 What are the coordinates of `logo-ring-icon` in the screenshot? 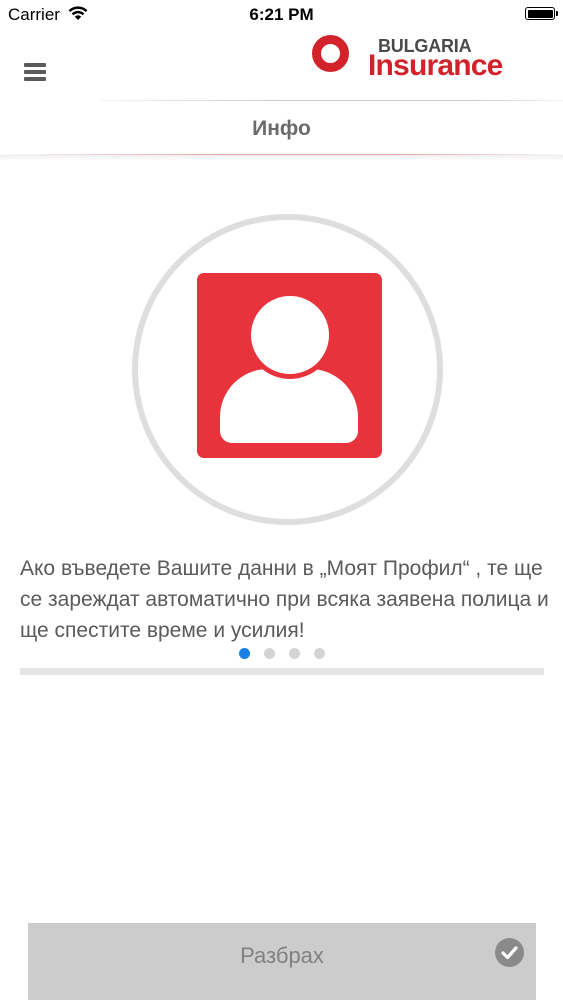 It's located at (330, 53).